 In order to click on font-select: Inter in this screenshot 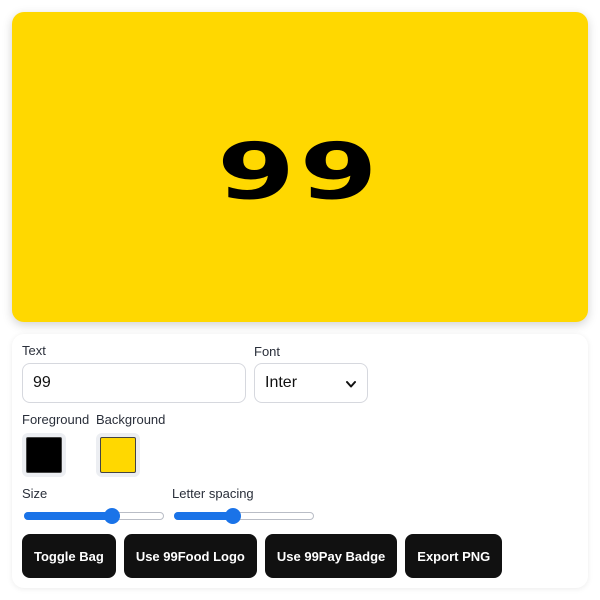, I will do `click(311, 383)`.